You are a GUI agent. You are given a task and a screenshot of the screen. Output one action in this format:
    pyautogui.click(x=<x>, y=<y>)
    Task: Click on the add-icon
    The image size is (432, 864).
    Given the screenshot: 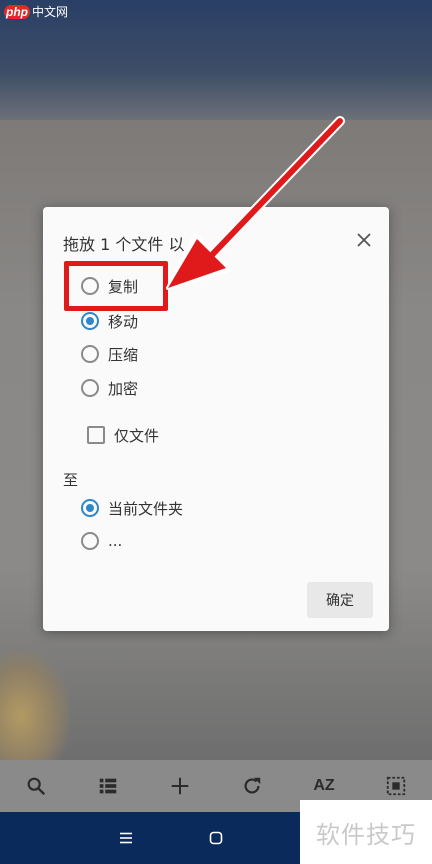 What is the action you would take?
    pyautogui.click(x=180, y=786)
    